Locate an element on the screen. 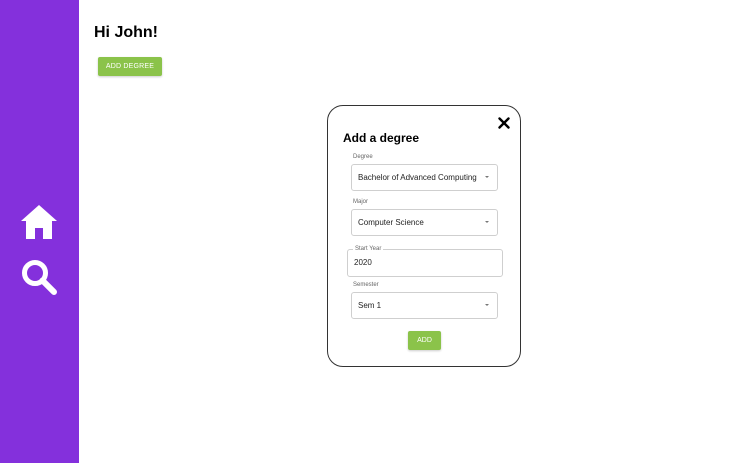  semester-value: Sem 1 is located at coordinates (370, 305).